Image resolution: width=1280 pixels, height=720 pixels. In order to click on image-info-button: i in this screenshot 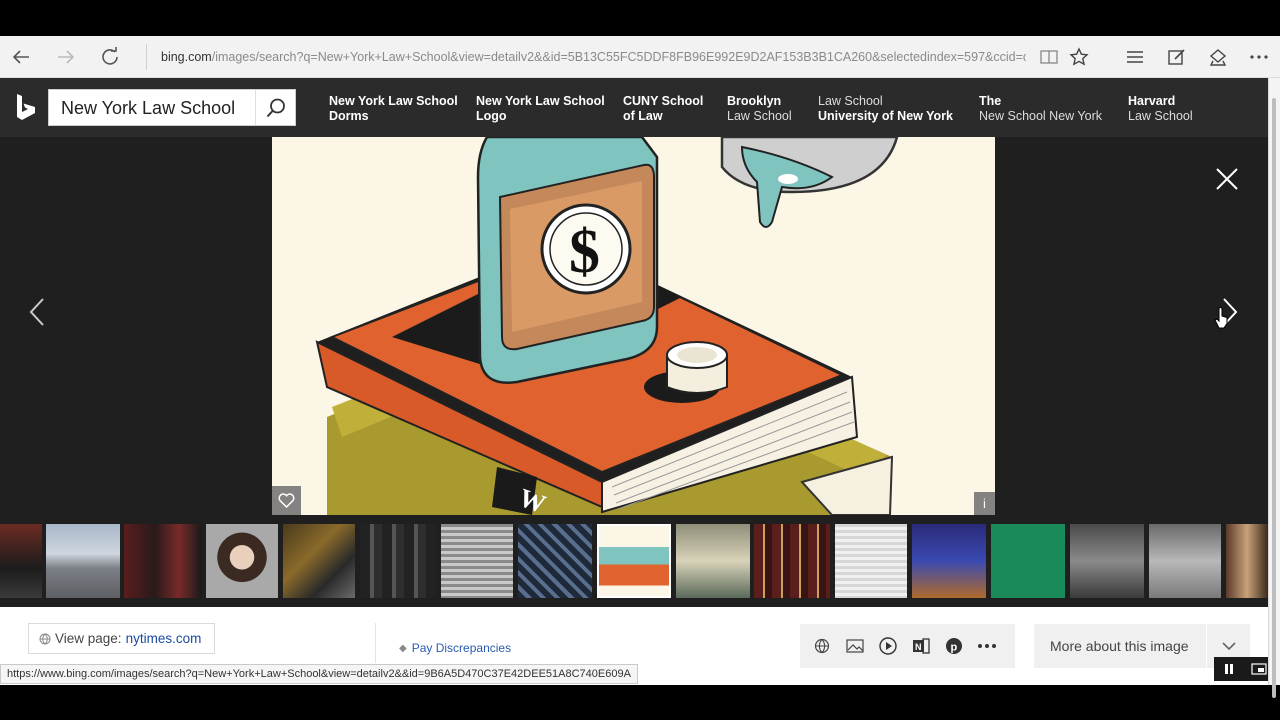, I will do `click(984, 503)`.